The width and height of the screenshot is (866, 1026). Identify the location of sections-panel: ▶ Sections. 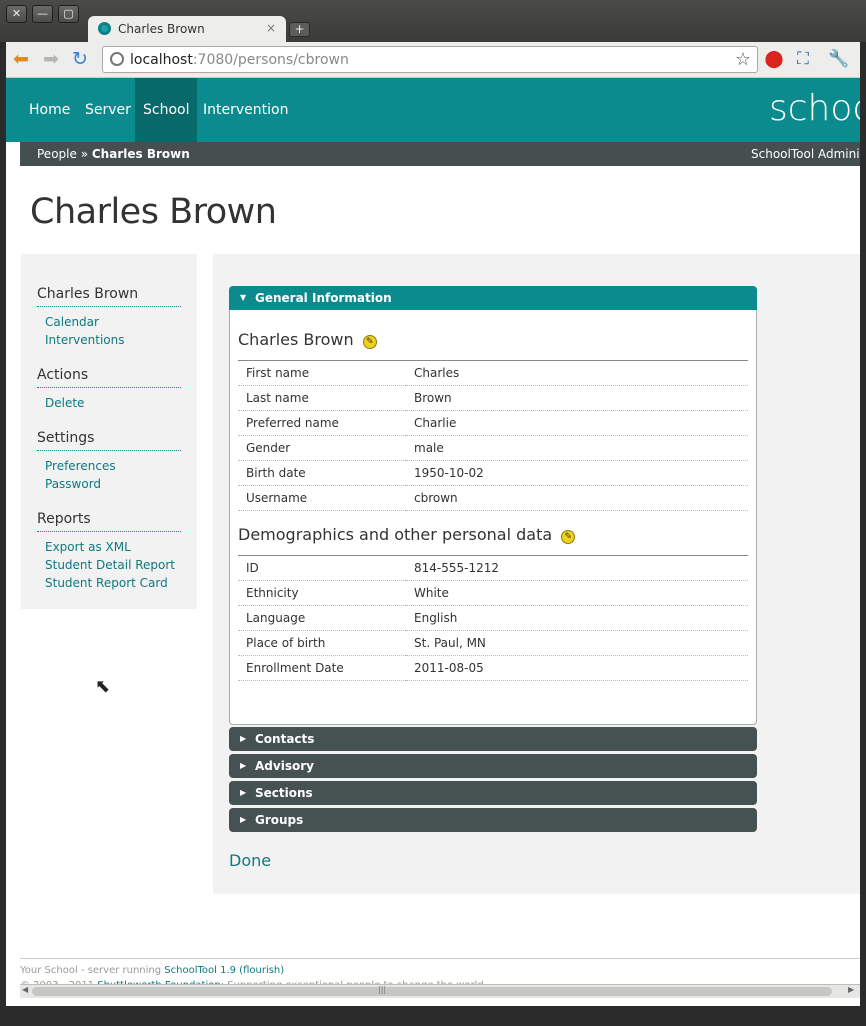
(493, 793).